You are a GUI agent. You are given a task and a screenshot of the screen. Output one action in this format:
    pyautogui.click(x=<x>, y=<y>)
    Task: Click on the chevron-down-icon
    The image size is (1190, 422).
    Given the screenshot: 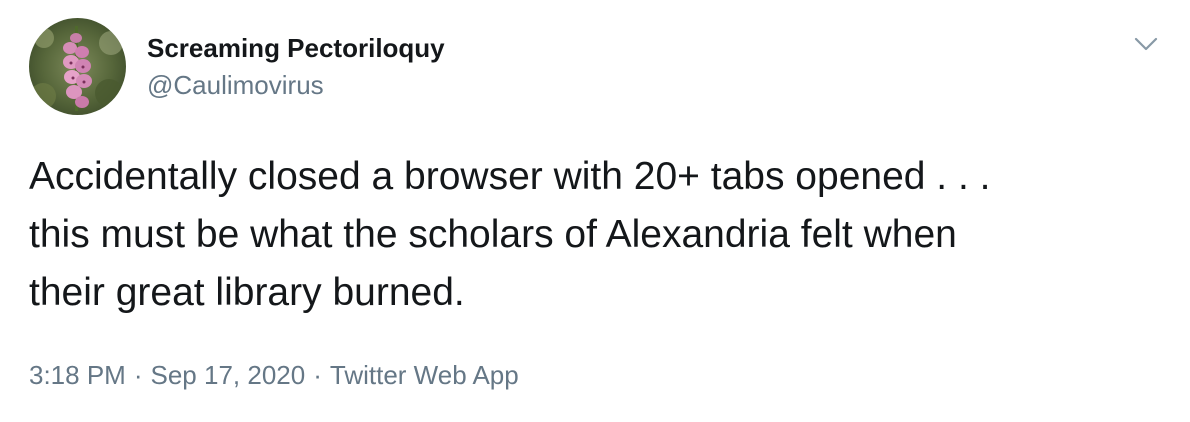 What is the action you would take?
    pyautogui.click(x=1146, y=44)
    